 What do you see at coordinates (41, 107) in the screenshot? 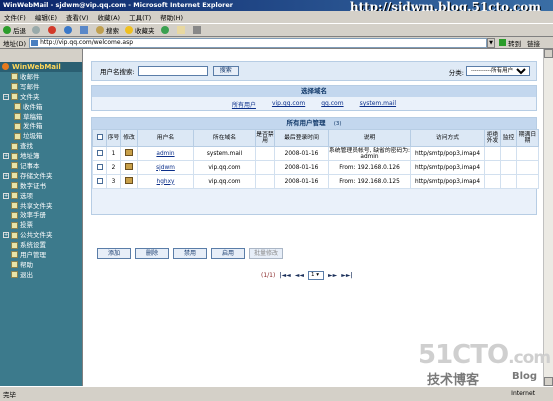
I see `sidebar-item: 收件箱` at bounding box center [41, 107].